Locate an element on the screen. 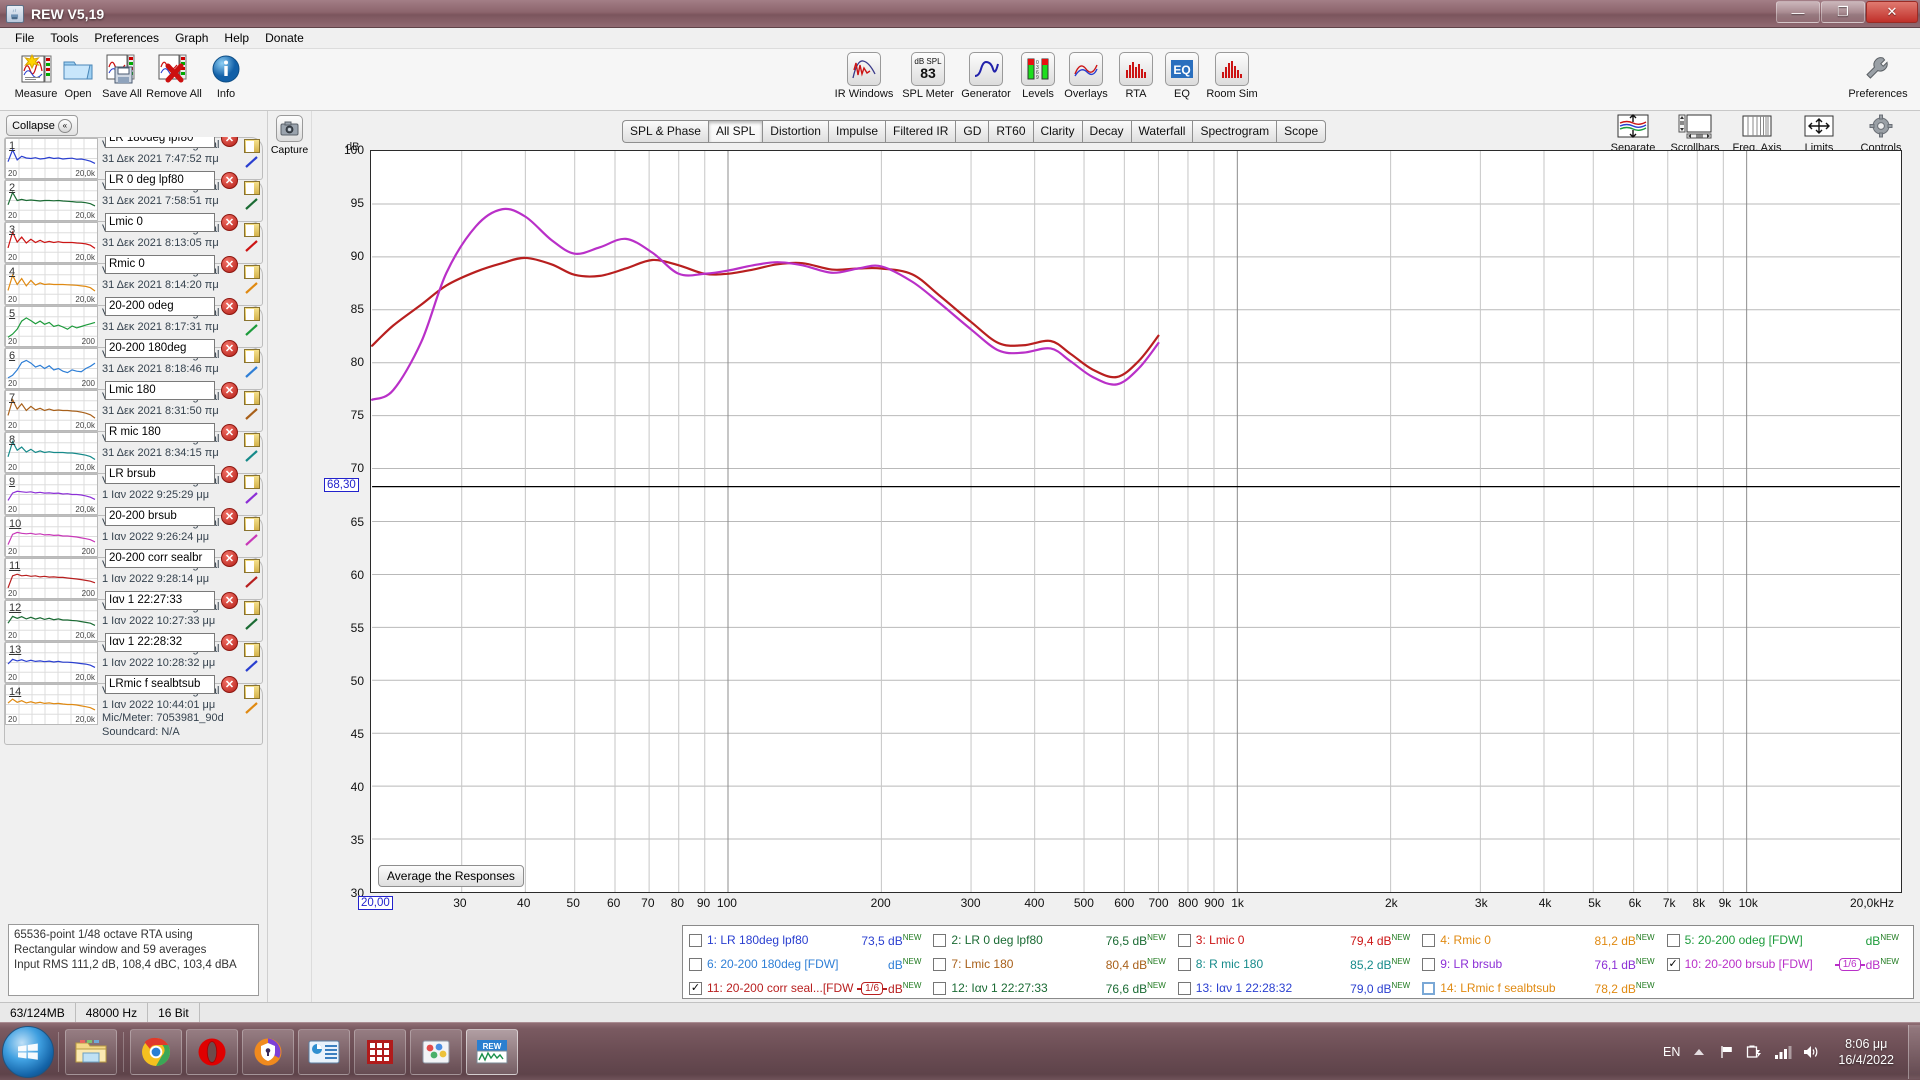 The image size is (1920, 1080). tab-waterfall: Waterfall is located at coordinates (1161, 131).